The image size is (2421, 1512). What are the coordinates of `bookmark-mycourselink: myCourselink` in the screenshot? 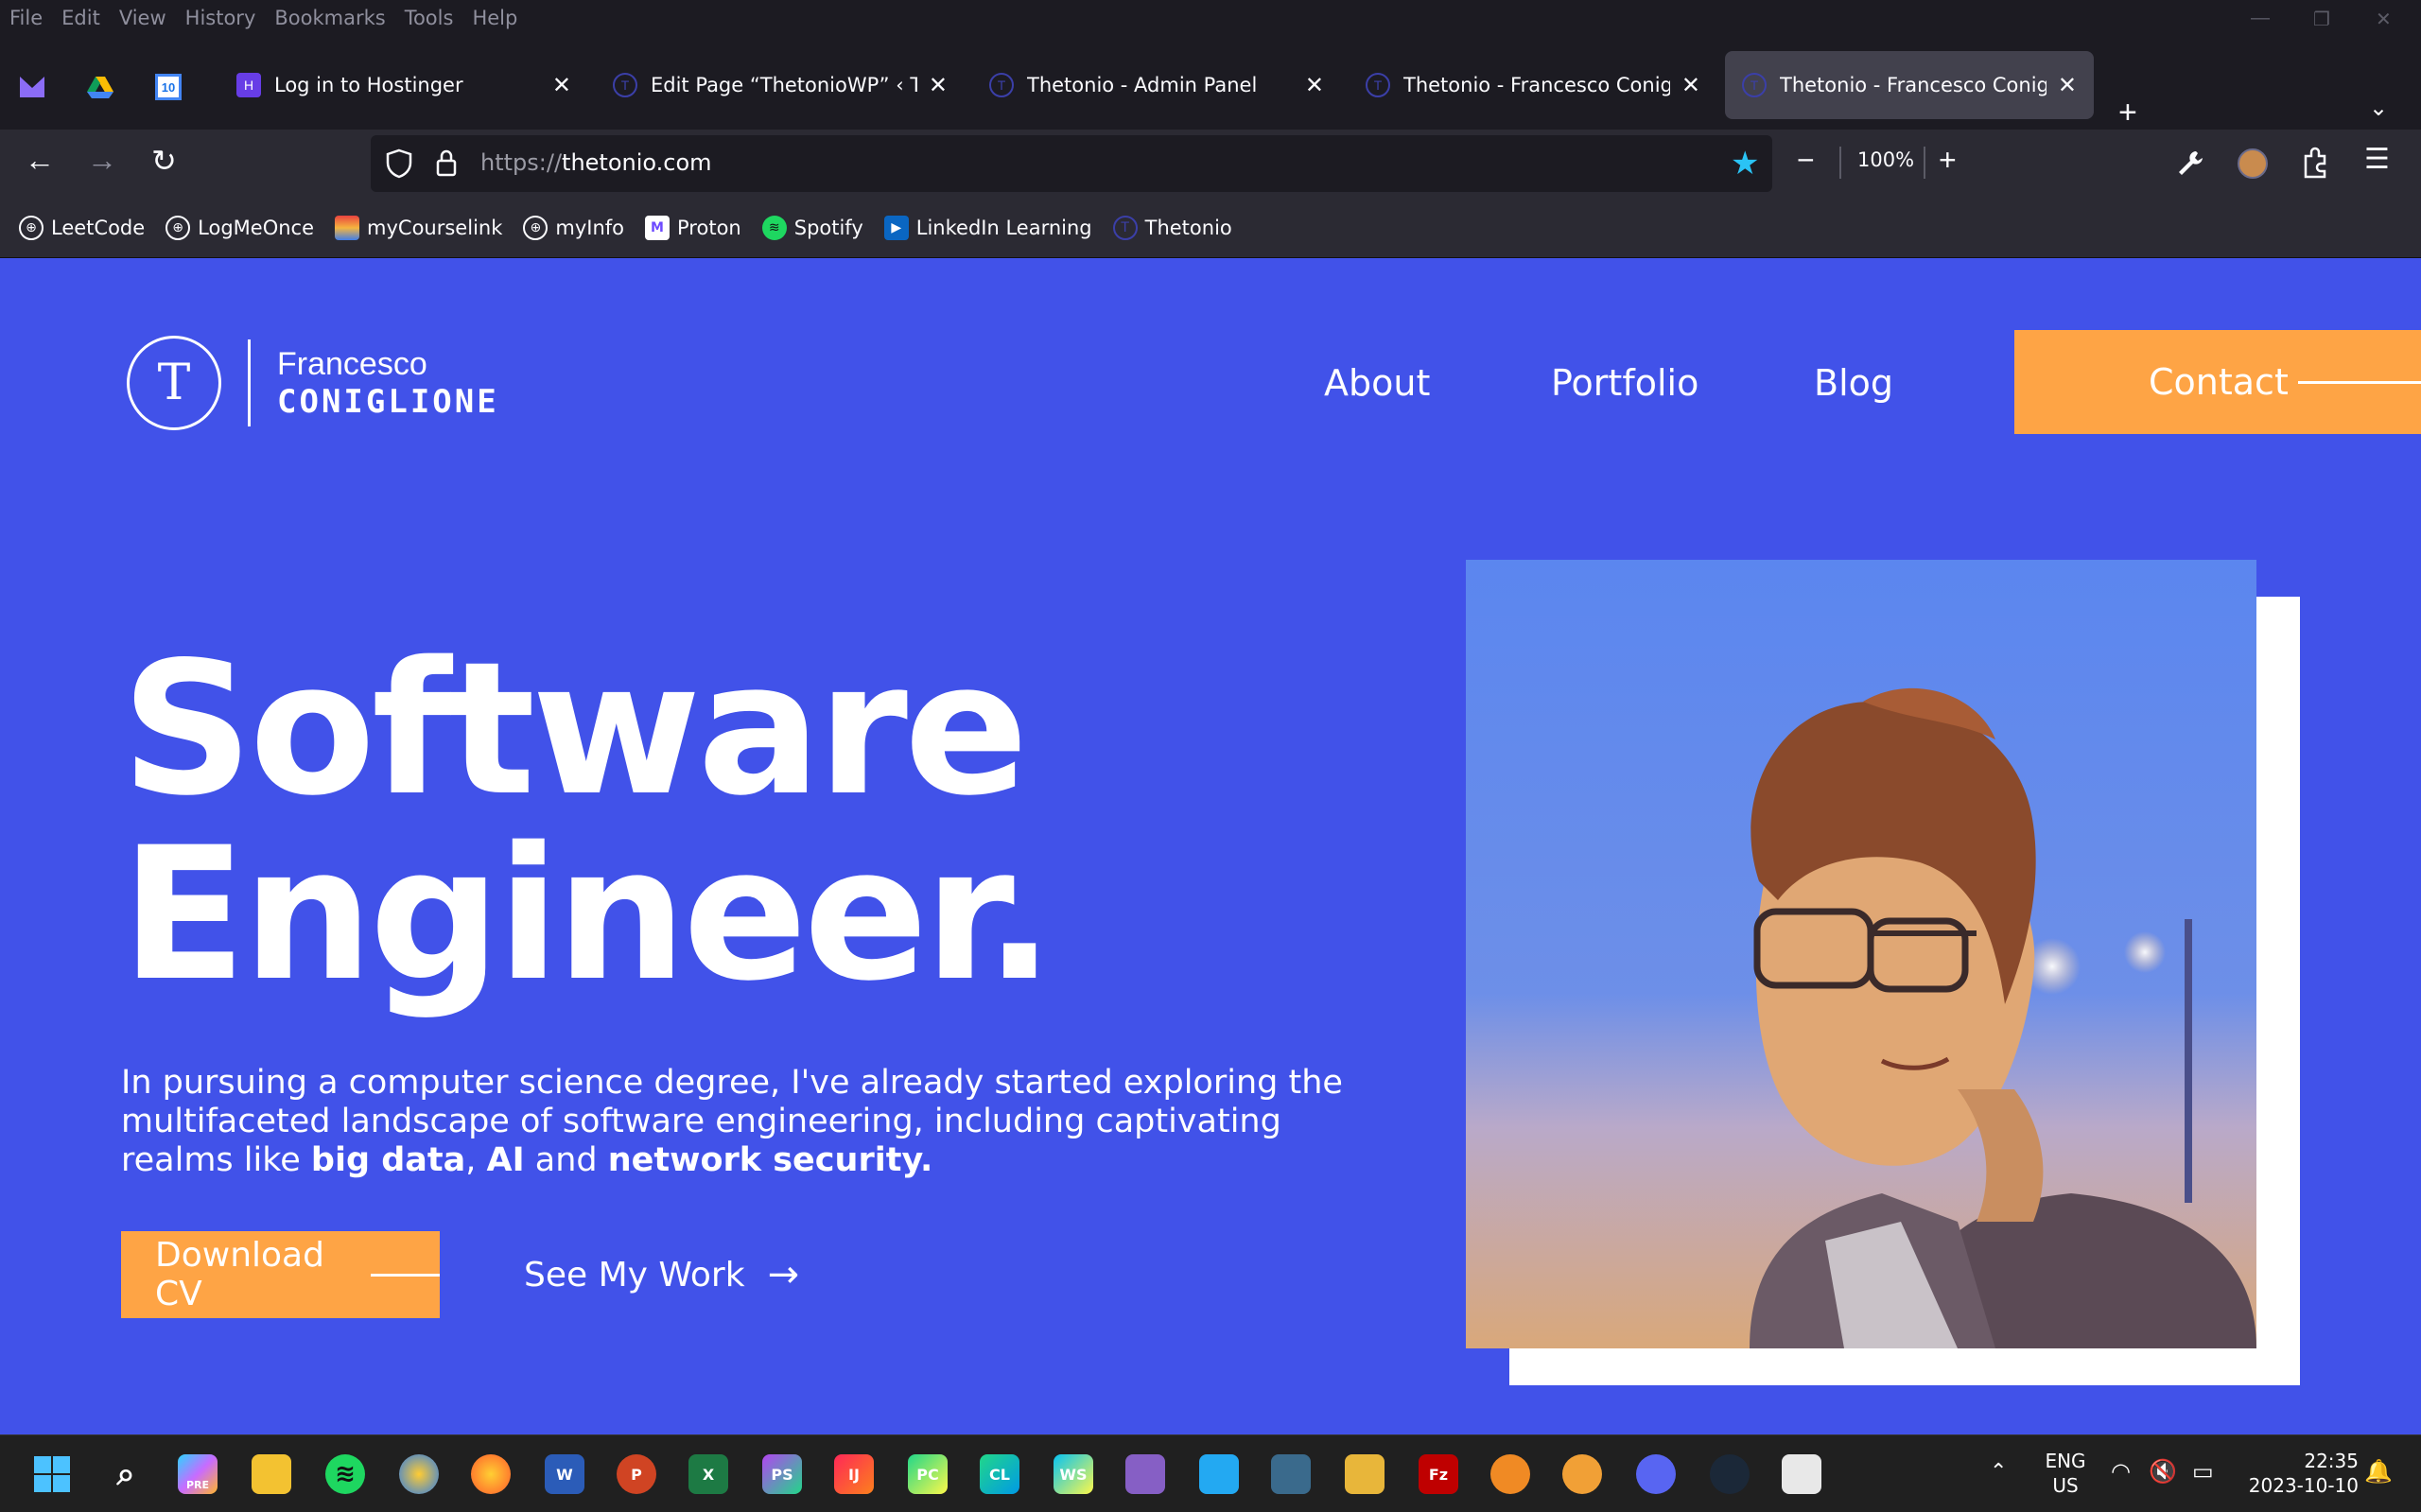 It's located at (418, 227).